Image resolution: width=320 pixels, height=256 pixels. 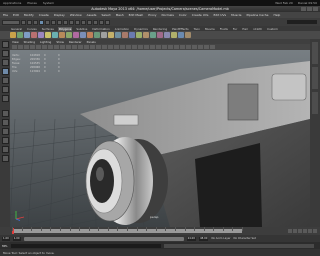 What do you see at coordinates (200, 15) in the screenshot?
I see `menu-create-uvs: Create UVs` at bounding box center [200, 15].